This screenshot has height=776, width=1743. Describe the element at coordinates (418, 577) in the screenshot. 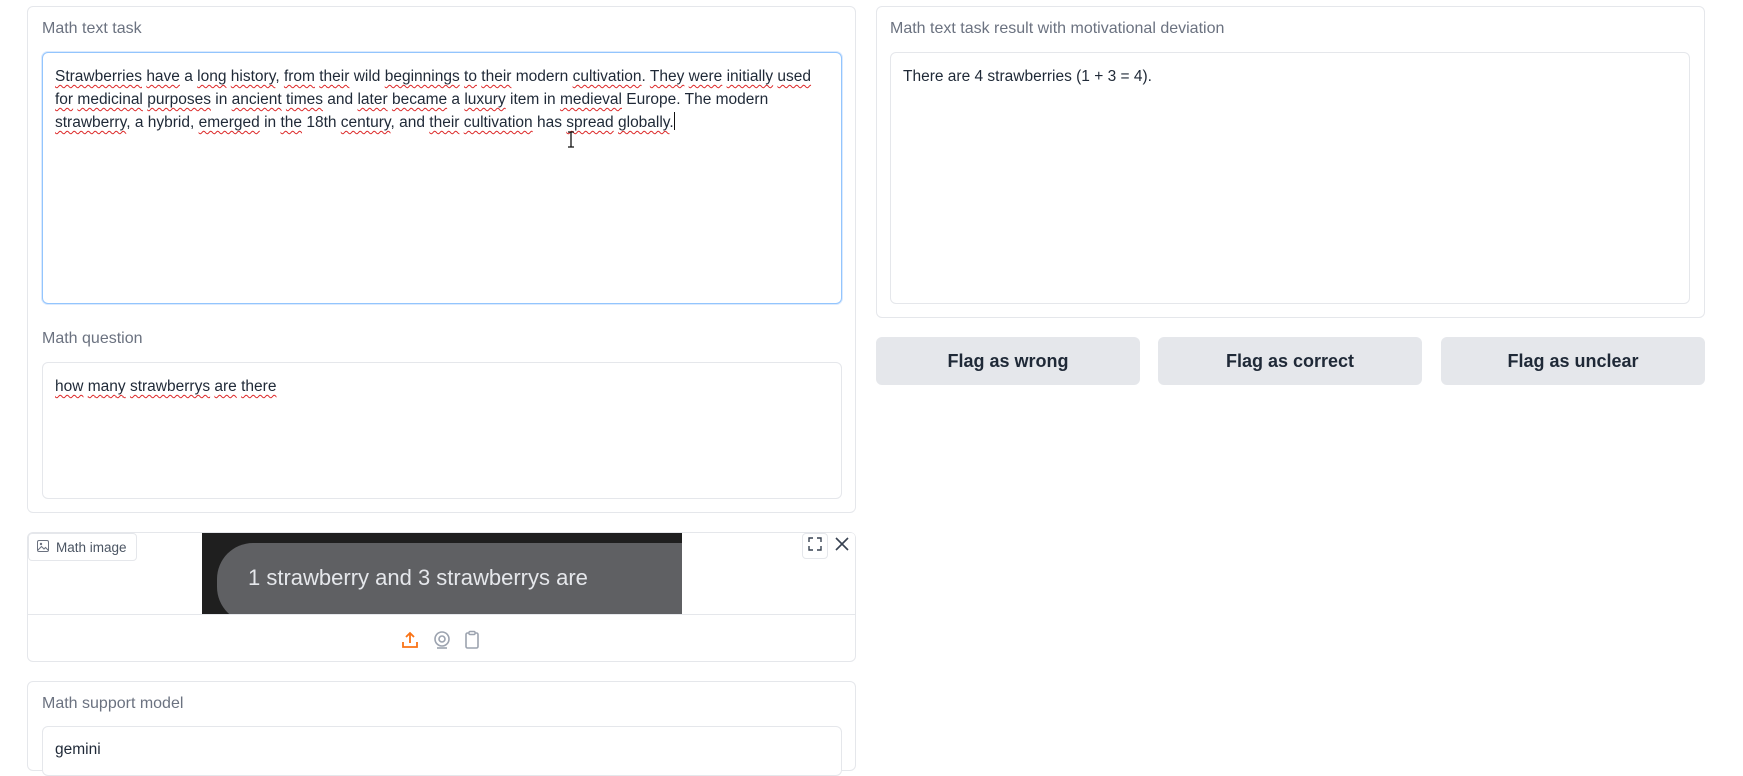

I see `math-image-text: 1 strawberry and 3 strawberrys are` at that location.